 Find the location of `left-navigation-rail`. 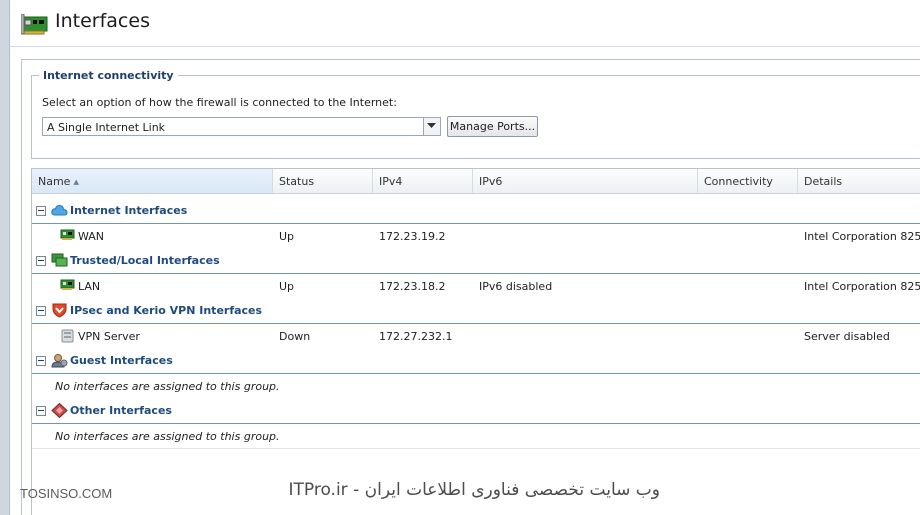

left-navigation-rail is located at coordinates (5, 257).